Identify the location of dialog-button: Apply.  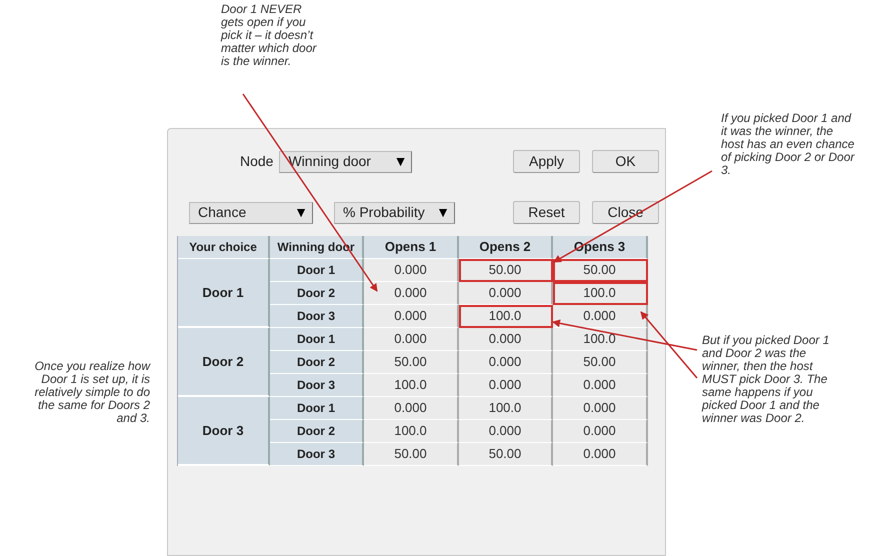
(546, 161).